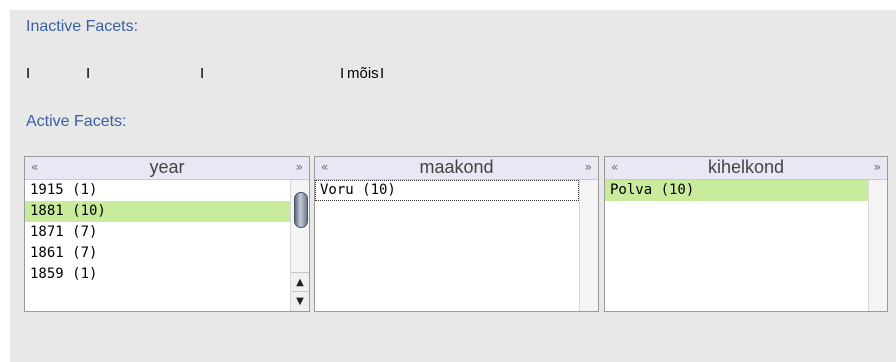 The image size is (896, 362). I want to click on facet-list: Polva (10), so click(736, 245).